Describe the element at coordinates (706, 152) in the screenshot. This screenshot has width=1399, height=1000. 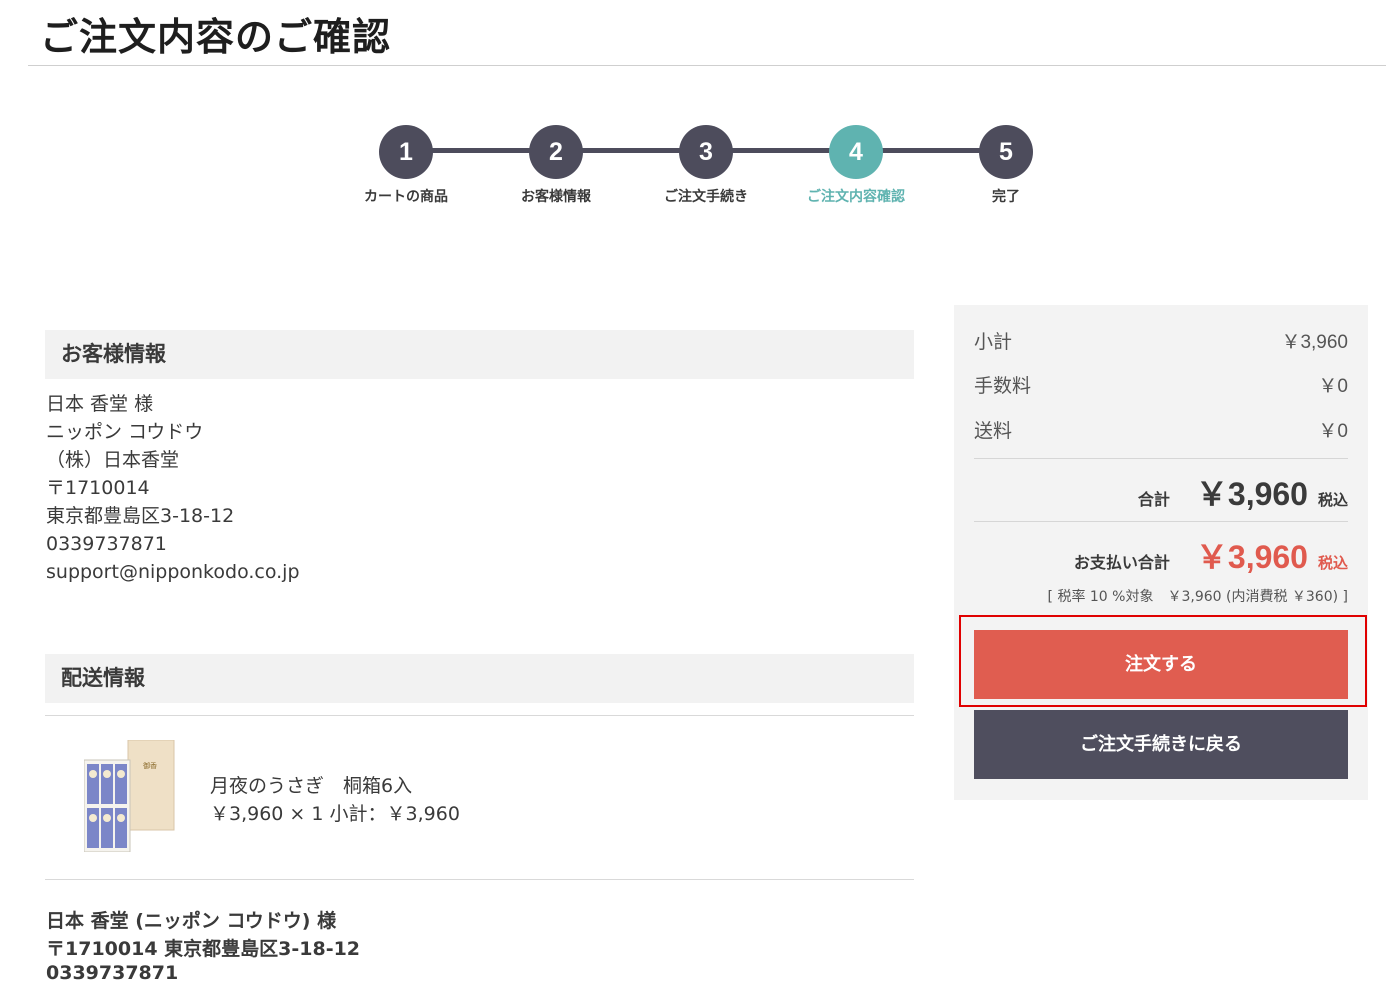
I see `step-3-circle: 3` at that location.